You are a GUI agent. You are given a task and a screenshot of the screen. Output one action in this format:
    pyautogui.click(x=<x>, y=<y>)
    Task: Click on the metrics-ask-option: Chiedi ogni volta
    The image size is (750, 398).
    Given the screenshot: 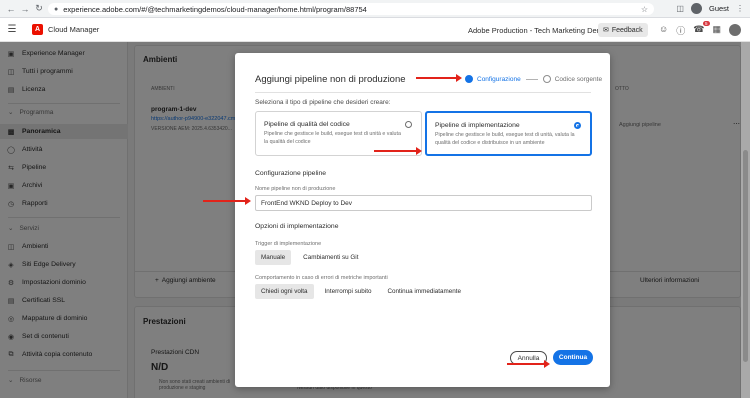 What is the action you would take?
    pyautogui.click(x=284, y=291)
    